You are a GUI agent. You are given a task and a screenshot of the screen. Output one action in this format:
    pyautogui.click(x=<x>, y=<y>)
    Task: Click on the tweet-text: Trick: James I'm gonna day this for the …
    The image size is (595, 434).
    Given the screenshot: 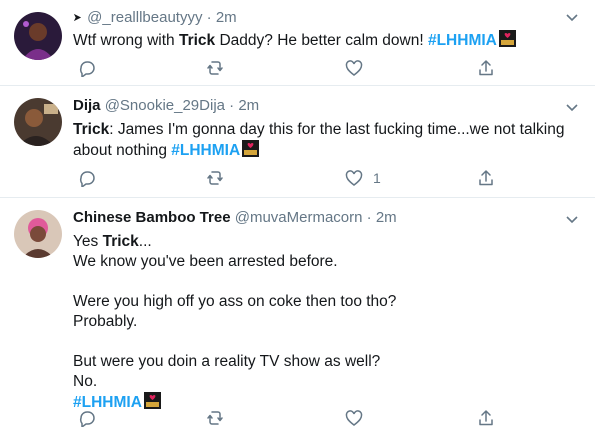 What is the action you would take?
    pyautogui.click(x=325, y=140)
    